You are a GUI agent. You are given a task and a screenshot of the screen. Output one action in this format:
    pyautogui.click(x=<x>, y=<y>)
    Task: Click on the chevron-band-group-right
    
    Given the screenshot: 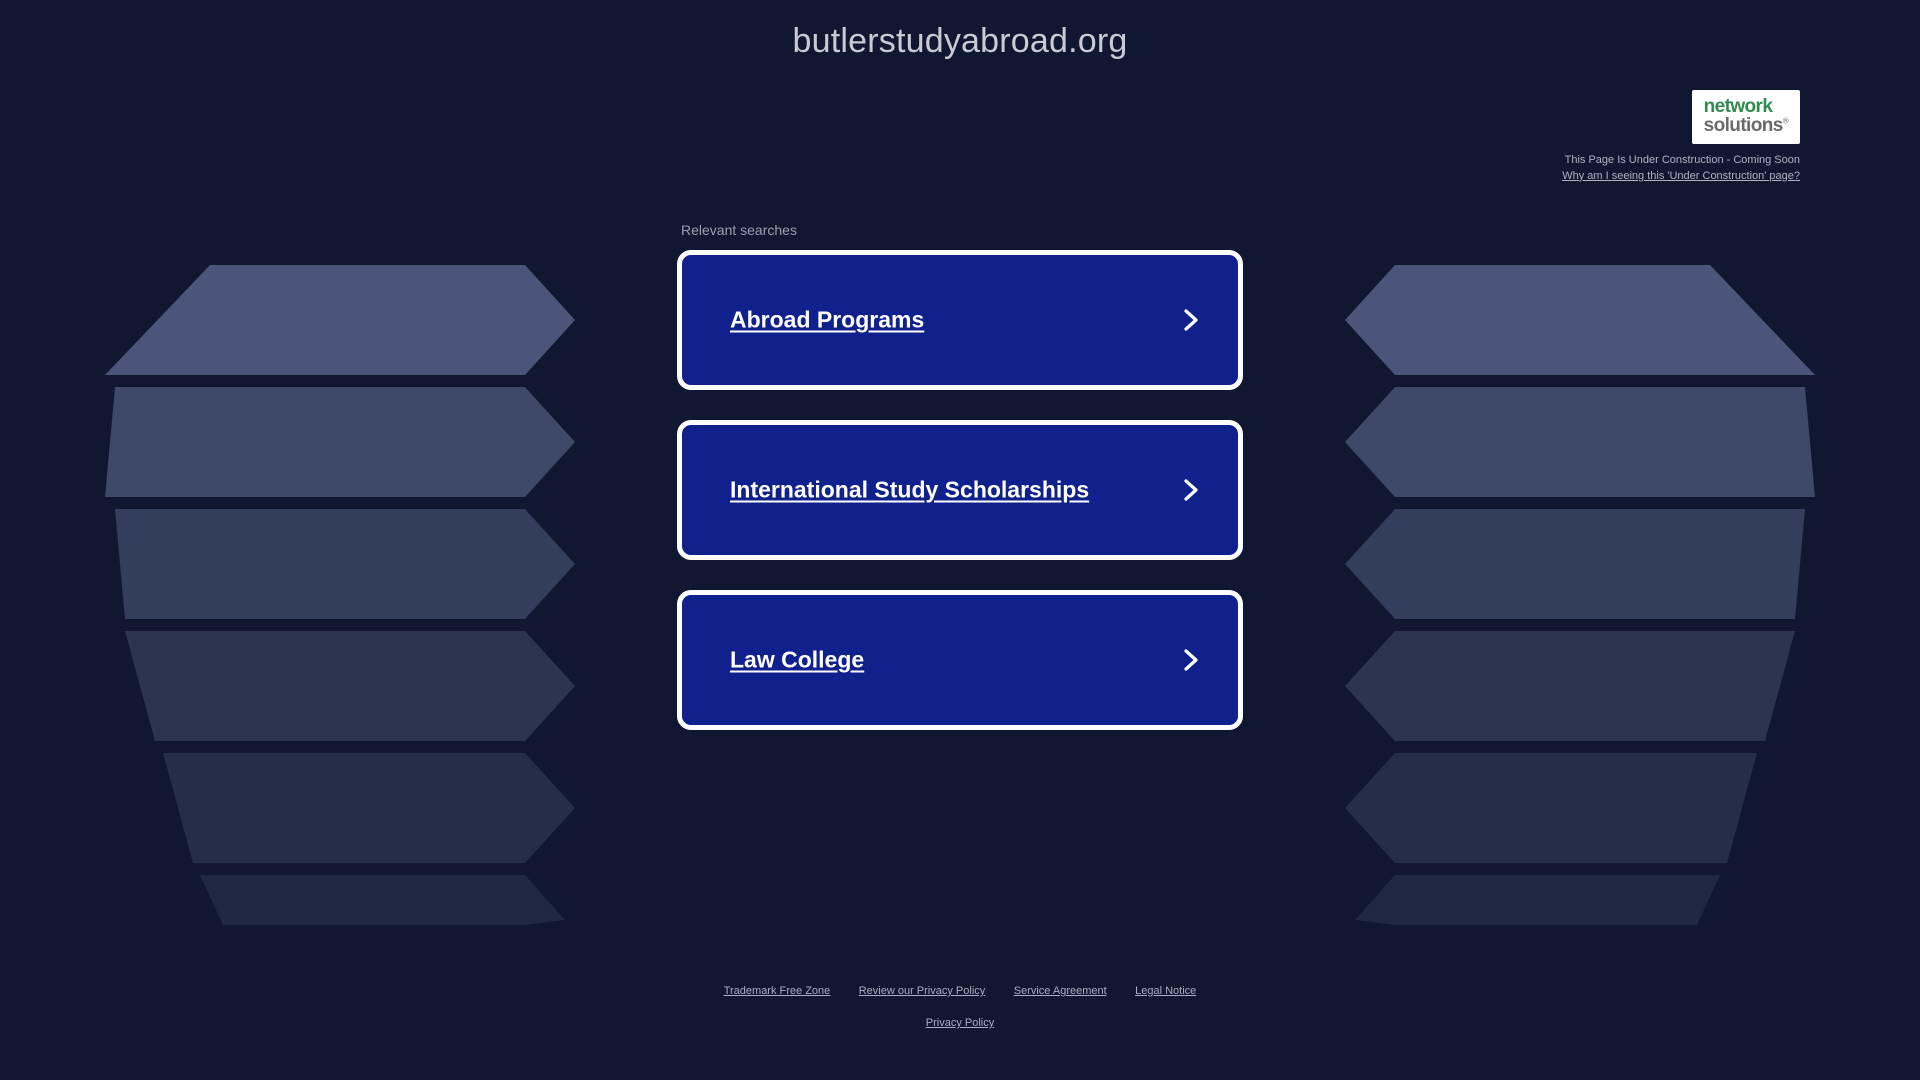 What is the action you would take?
    pyautogui.click(x=1580, y=595)
    